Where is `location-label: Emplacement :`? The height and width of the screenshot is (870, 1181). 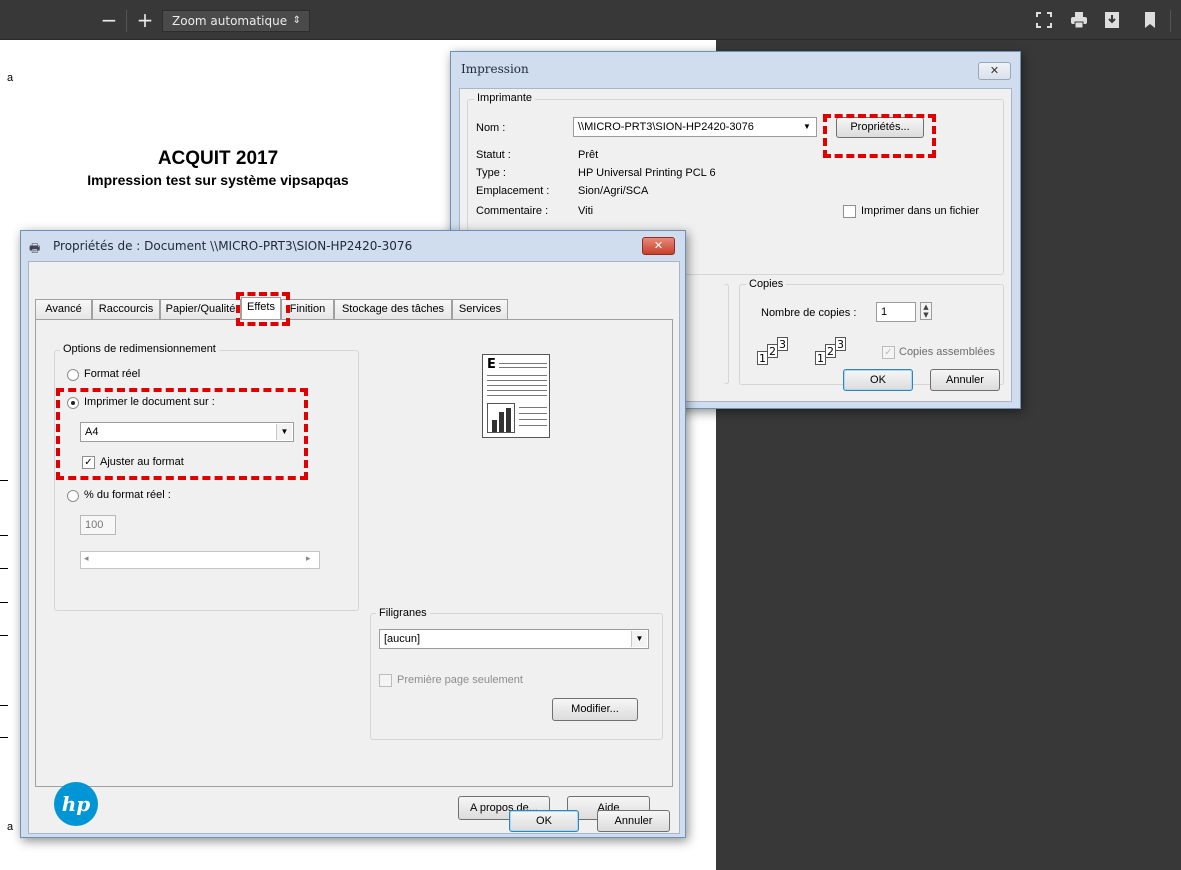
location-label: Emplacement : is located at coordinates (513, 191).